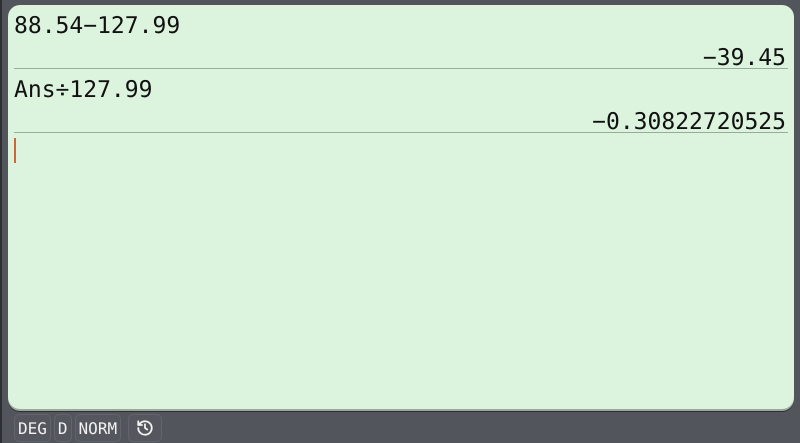 The image size is (800, 443). What do you see at coordinates (83, 90) in the screenshot?
I see `expression-text: Ans÷127.99` at bounding box center [83, 90].